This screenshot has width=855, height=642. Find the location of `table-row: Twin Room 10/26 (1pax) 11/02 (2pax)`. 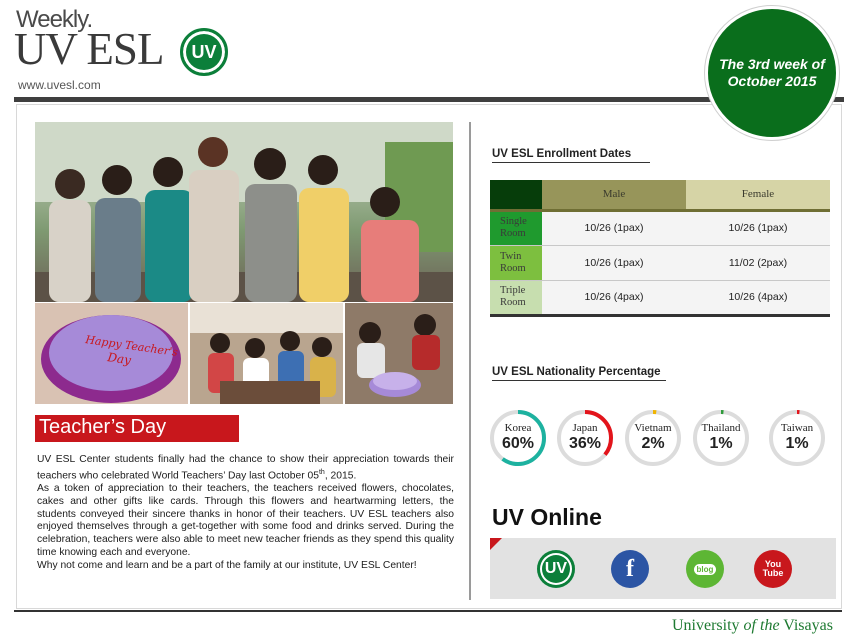

table-row: Twin Room 10/26 (1pax) 11/02 (2pax) is located at coordinates (660, 263).